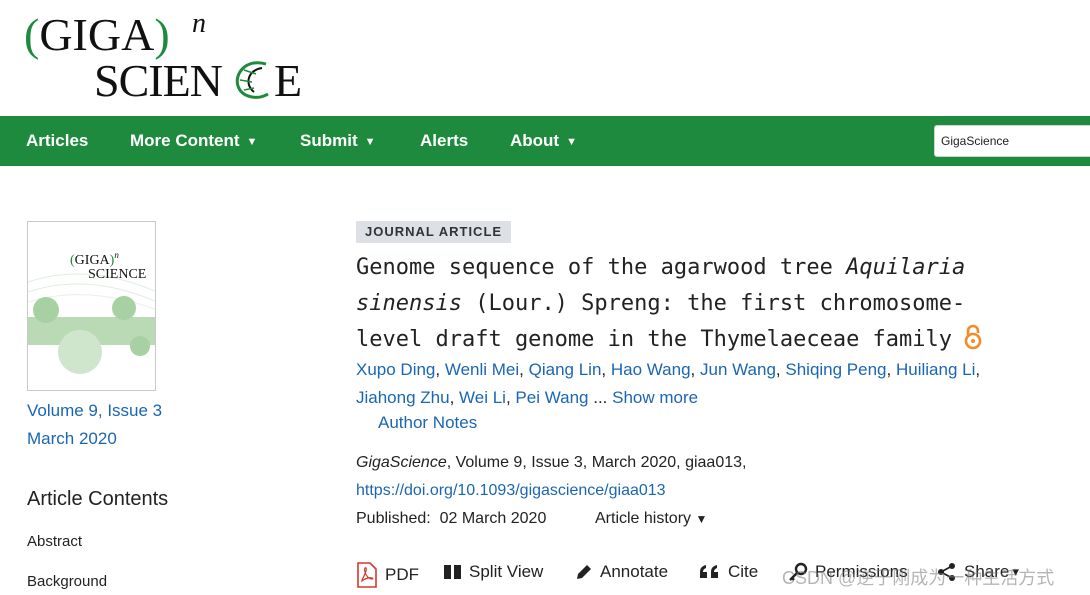 This screenshot has width=1090, height=595. What do you see at coordinates (452, 572) in the screenshot?
I see `split-view-icon` at bounding box center [452, 572].